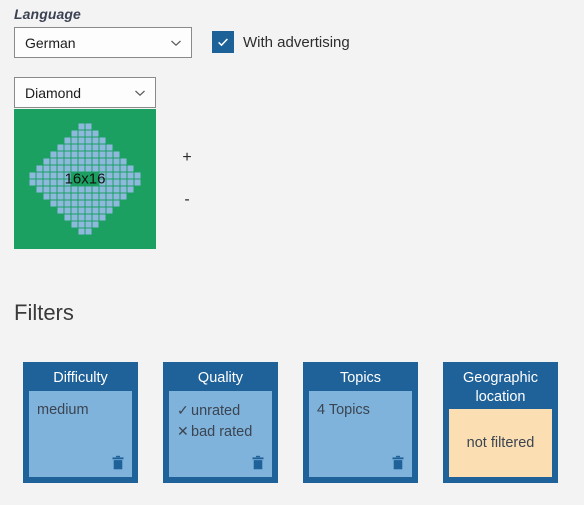 This screenshot has height=505, width=584. Describe the element at coordinates (281, 42) in the screenshot. I see `with-advertising-checkbox-row: With advertising` at that location.